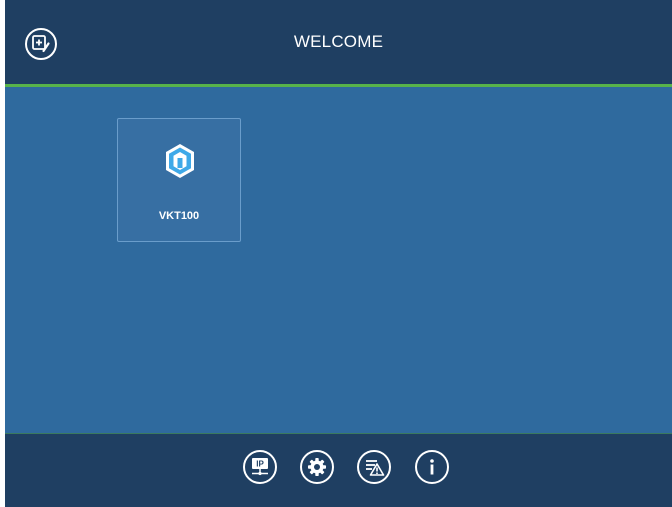 Image resolution: width=672 pixels, height=507 pixels. I want to click on settings-button, so click(317, 467).